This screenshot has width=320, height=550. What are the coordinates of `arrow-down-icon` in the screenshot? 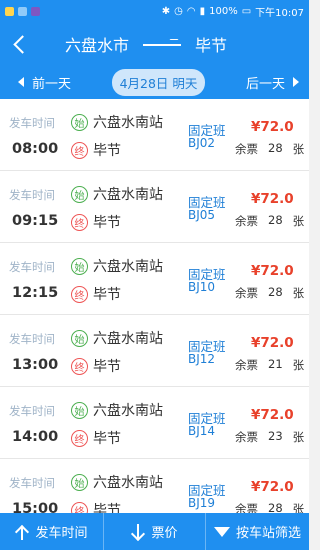 It's located at (138, 531).